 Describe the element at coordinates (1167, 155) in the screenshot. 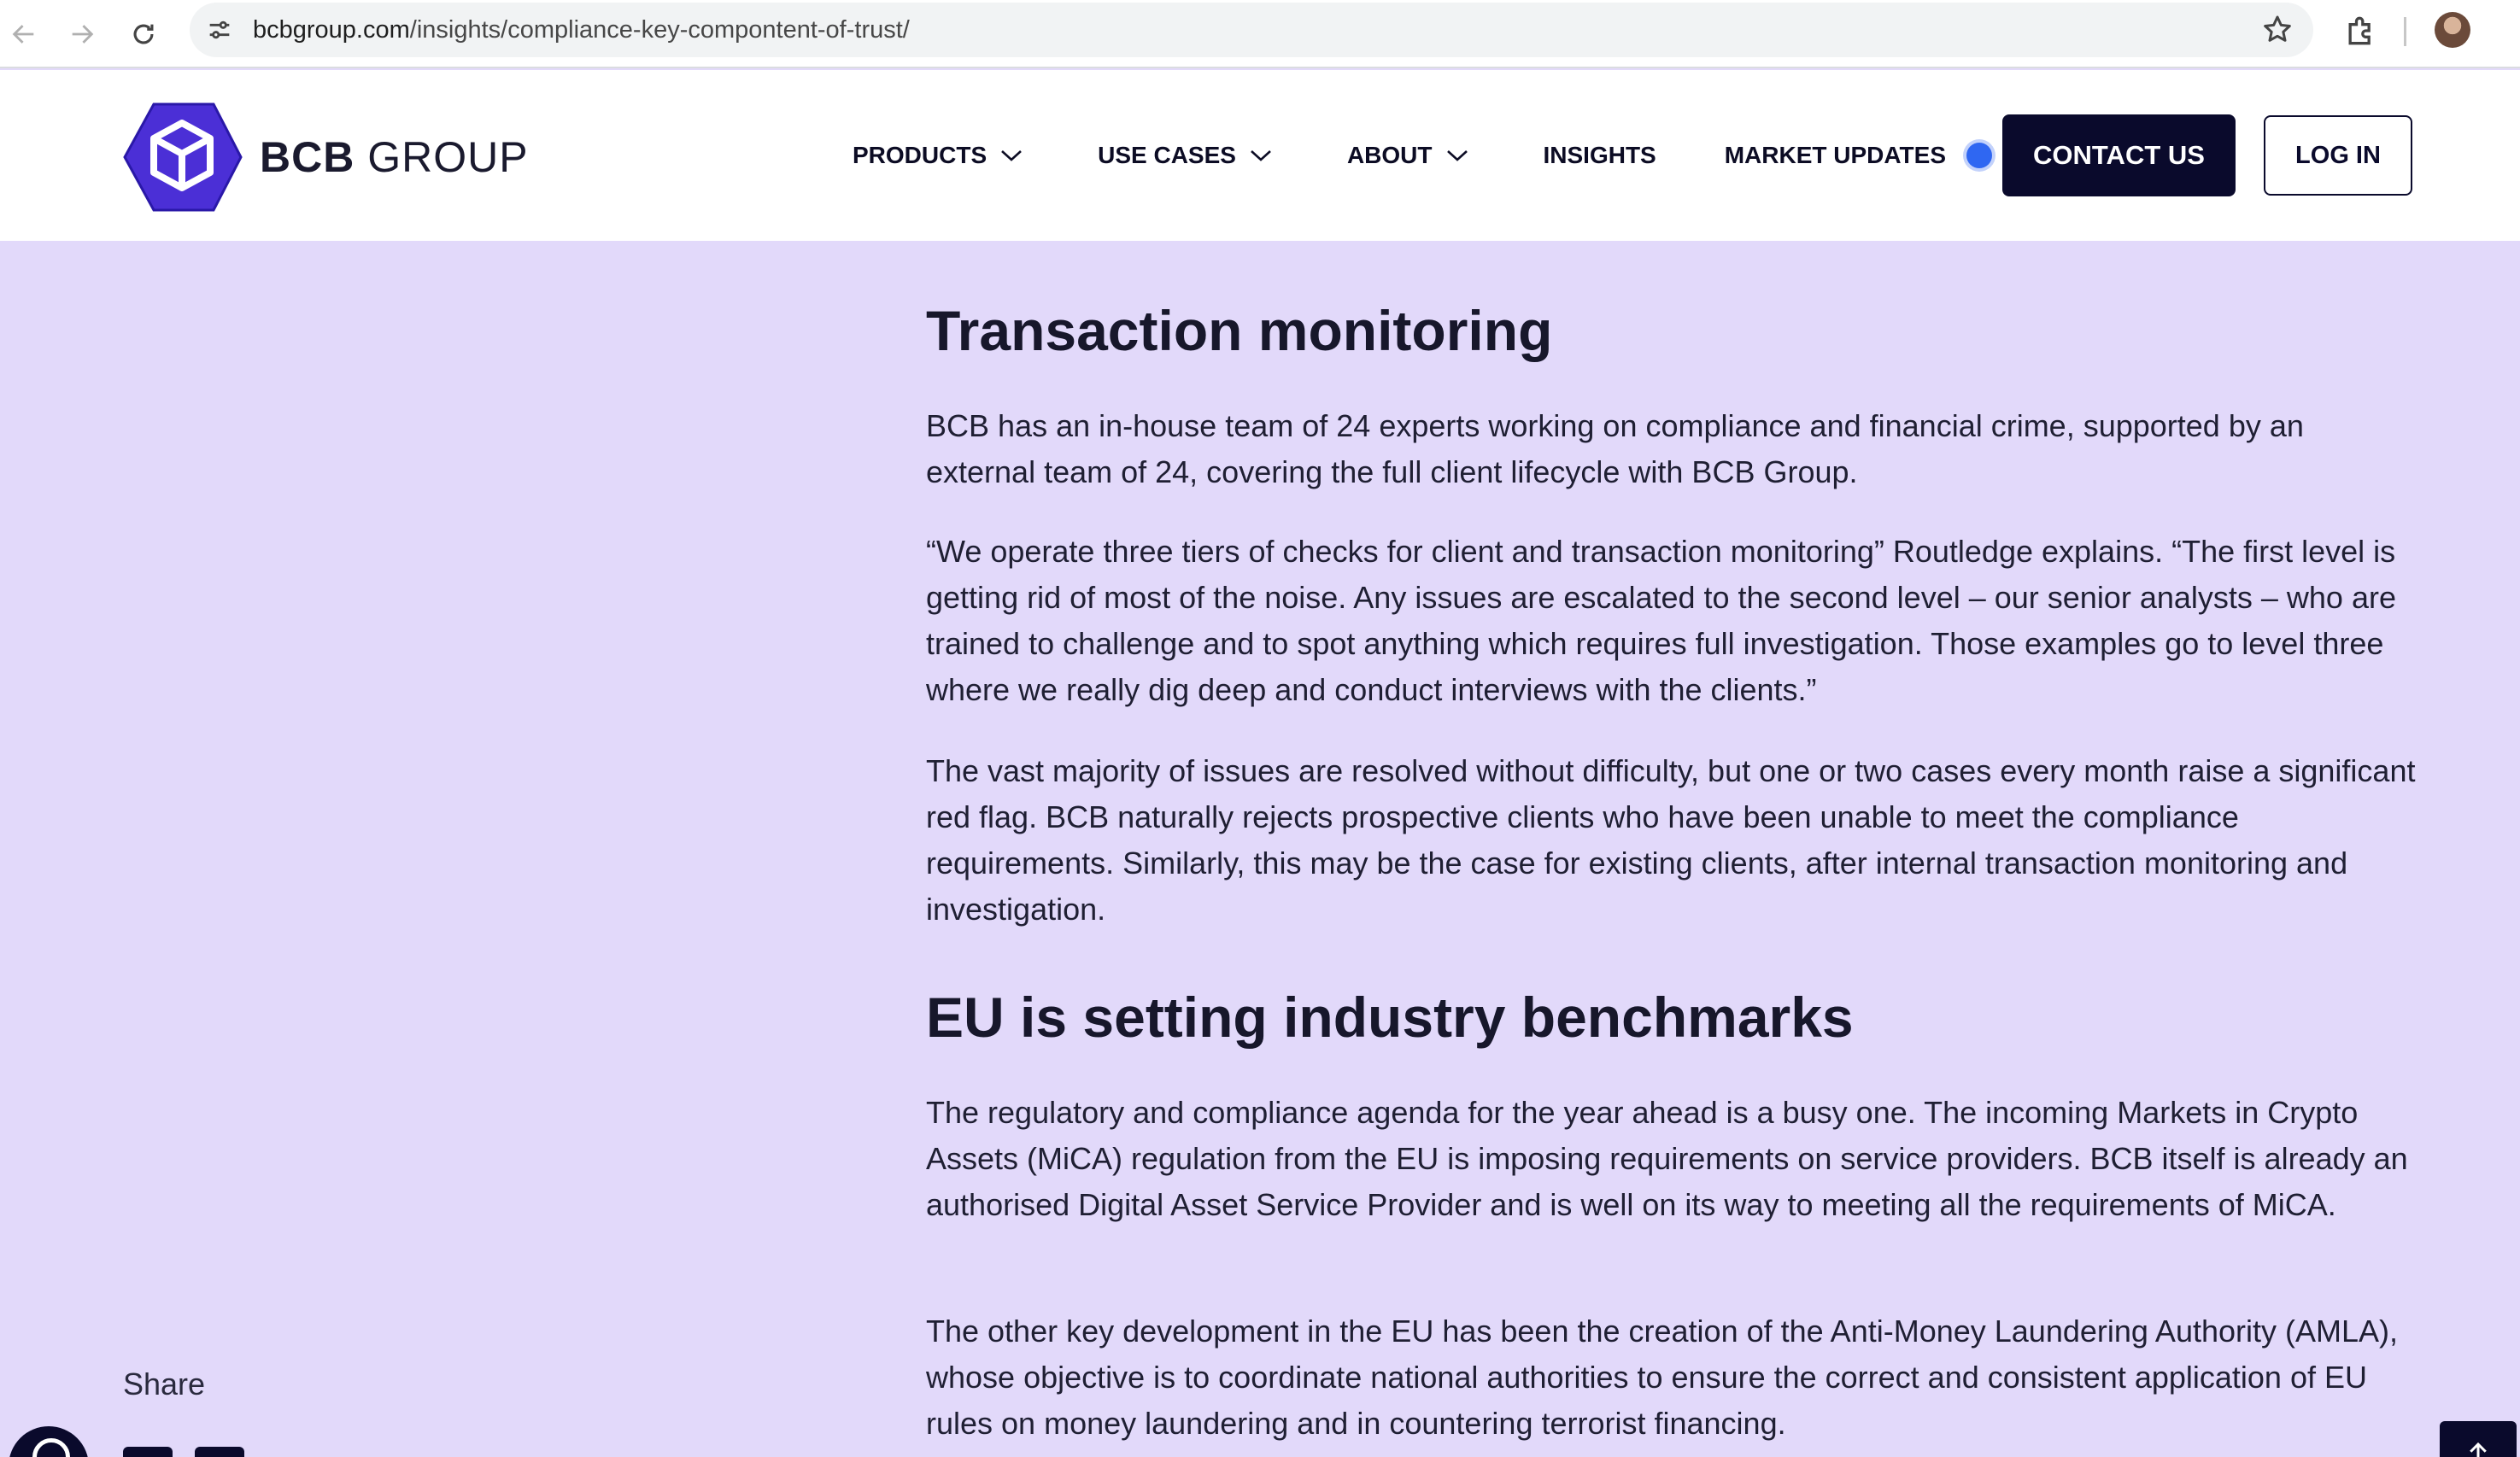

I see `nav-use-cases-label: USE CASES` at that location.